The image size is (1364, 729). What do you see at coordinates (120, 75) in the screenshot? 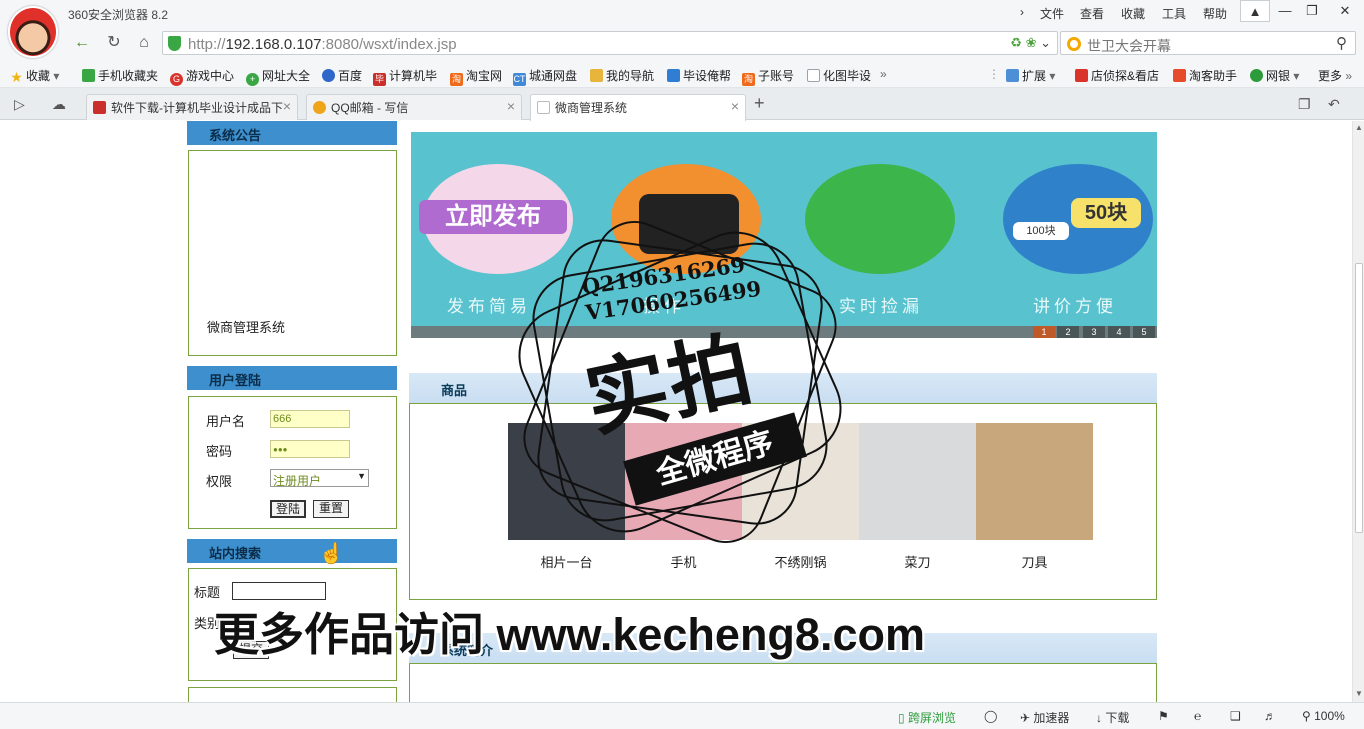
I see `bookmark-item: 手机收藏夹` at bounding box center [120, 75].